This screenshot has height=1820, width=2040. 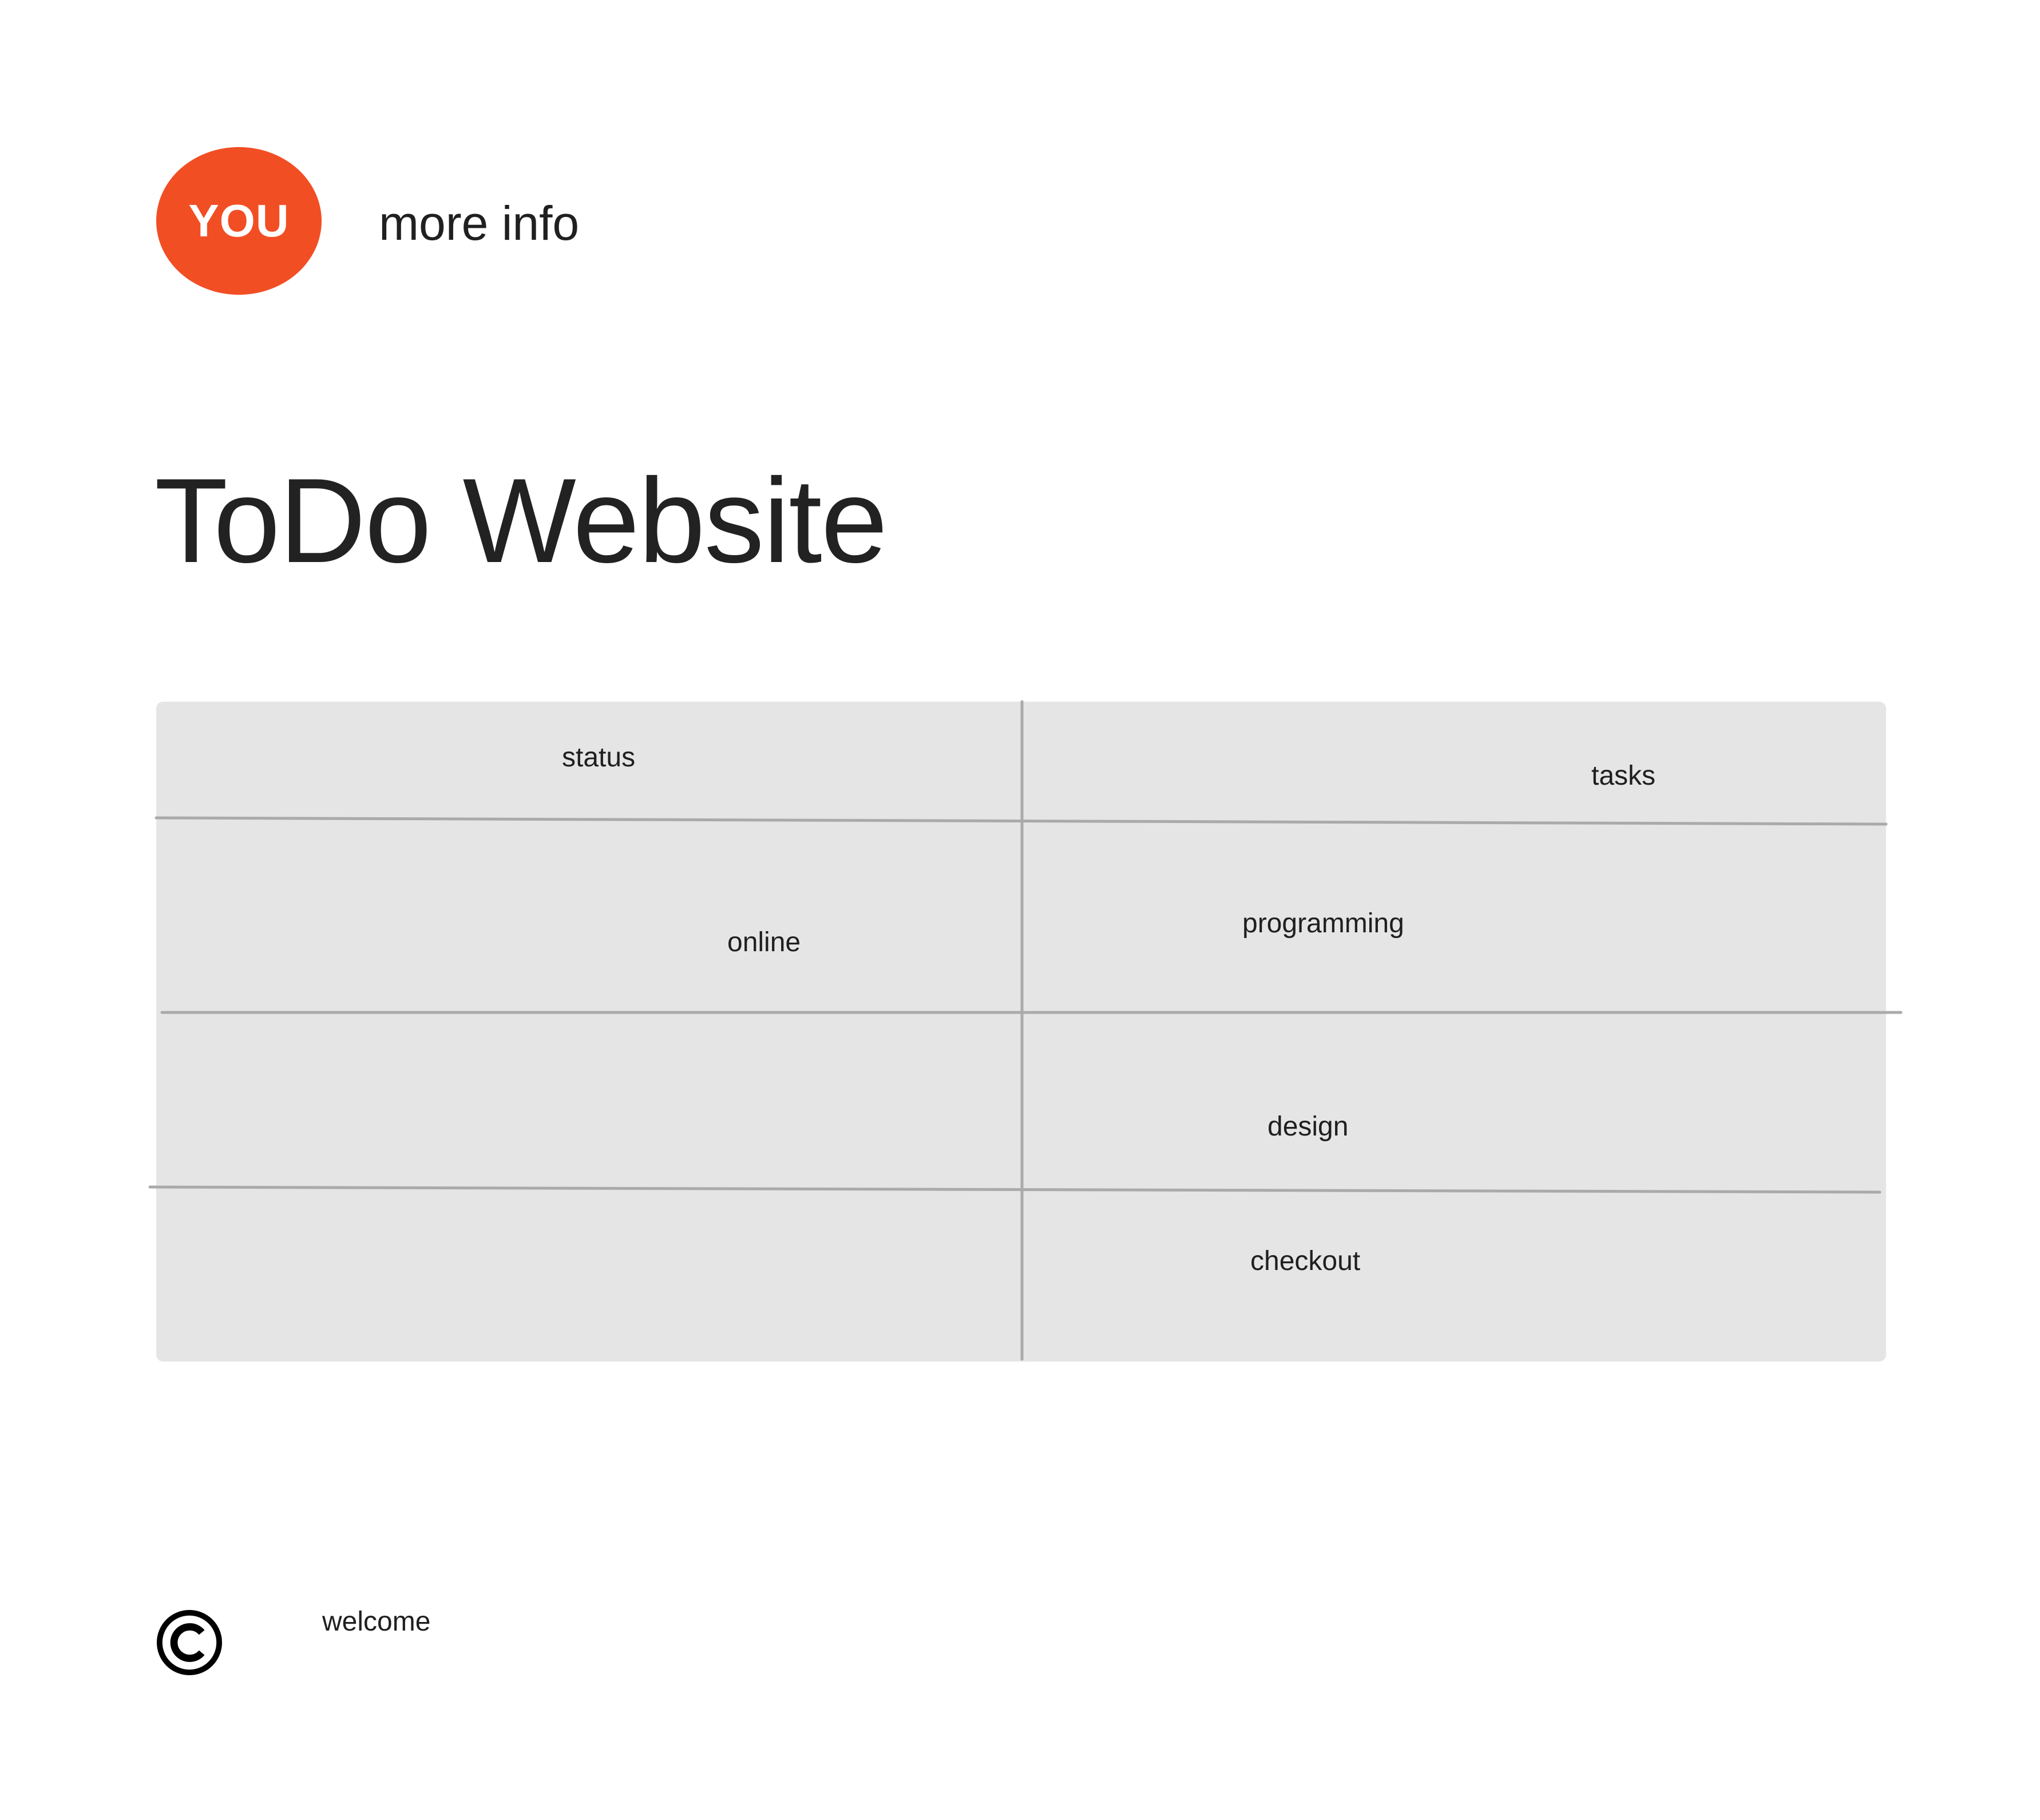 What do you see at coordinates (1308, 1126) in the screenshot?
I see `table-cell-task: design` at bounding box center [1308, 1126].